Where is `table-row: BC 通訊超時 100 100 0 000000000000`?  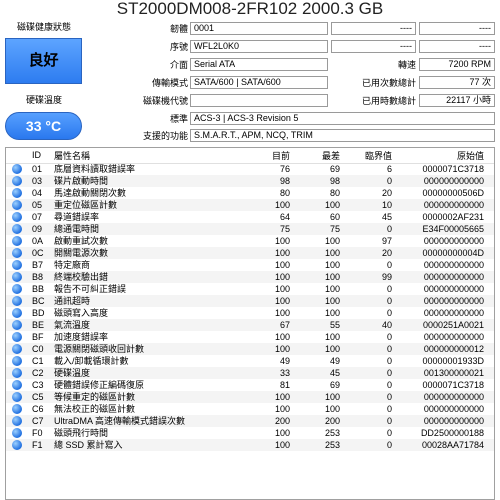
table-row: BC 通訊超時 100 100 0 000000000000 is located at coordinates (250, 301).